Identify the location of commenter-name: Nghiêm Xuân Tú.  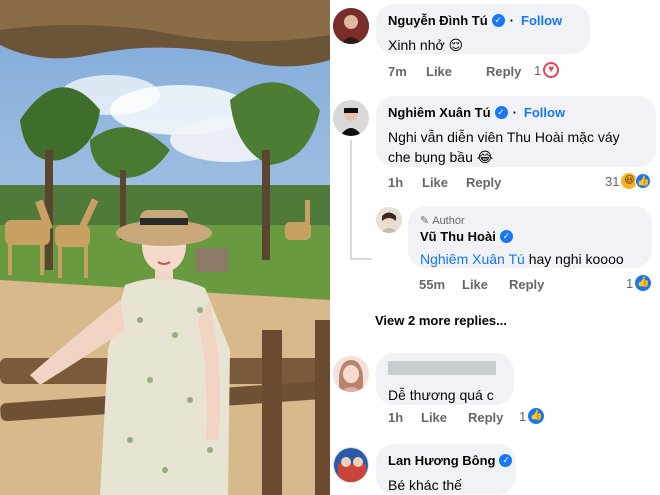
(439, 112).